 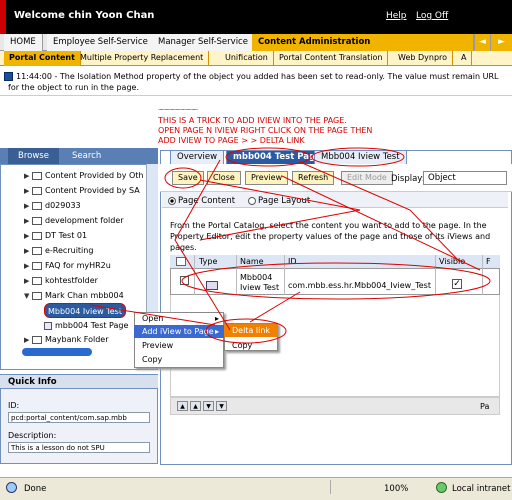 I want to click on tree-item: ▶ Content Provided by SA, so click(x=82, y=190).